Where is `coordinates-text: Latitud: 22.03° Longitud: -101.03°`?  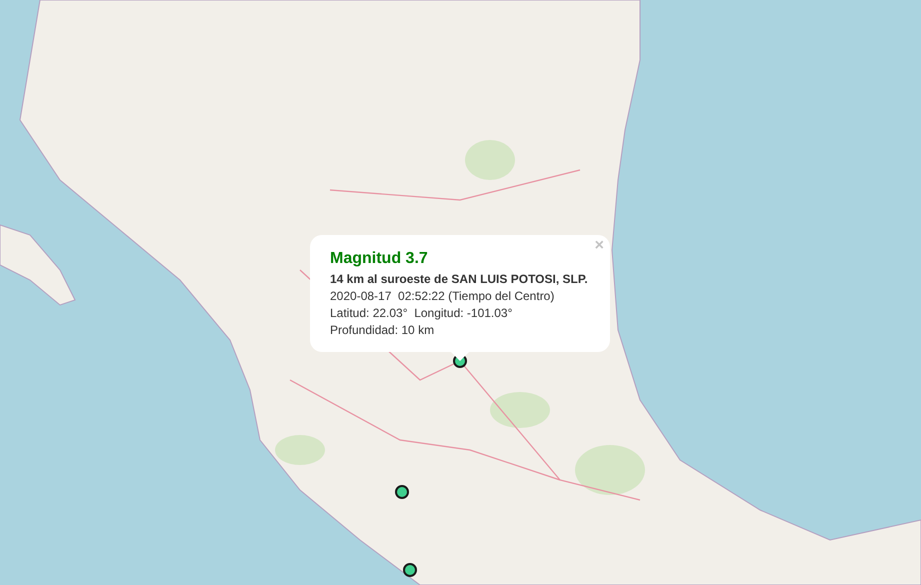 coordinates-text: Latitud: 22.03° Longitud: -101.03° is located at coordinates (422, 313).